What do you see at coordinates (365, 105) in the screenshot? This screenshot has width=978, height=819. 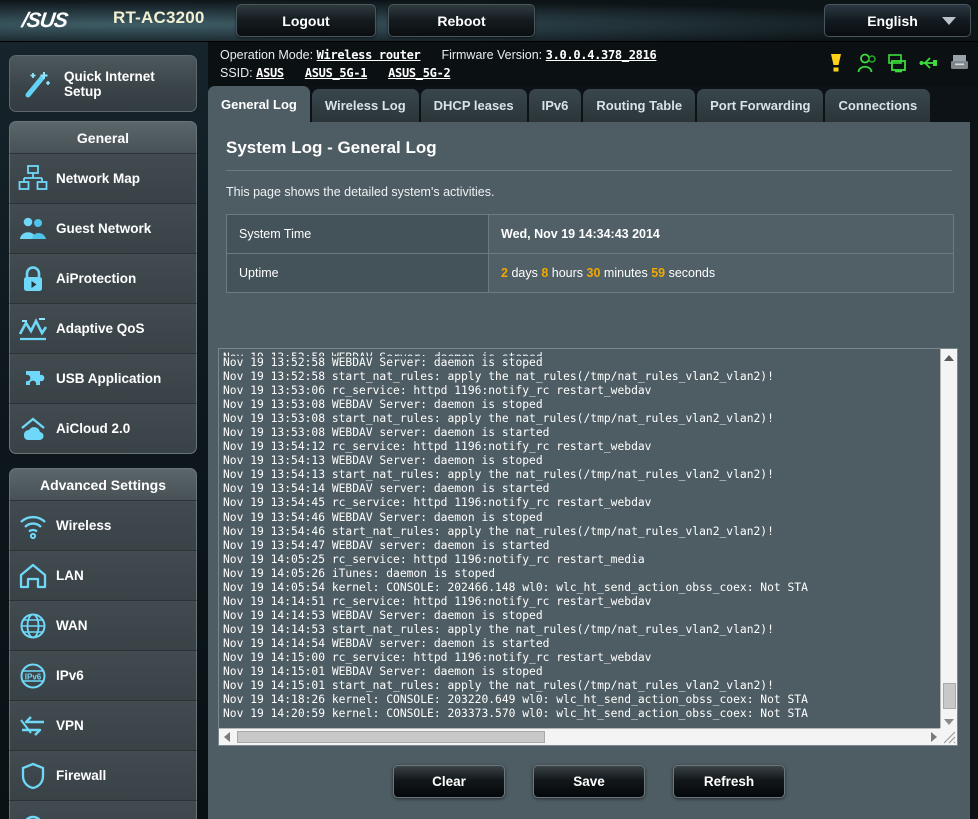 I see `tab-wireless-log: Wireless Log` at bounding box center [365, 105].